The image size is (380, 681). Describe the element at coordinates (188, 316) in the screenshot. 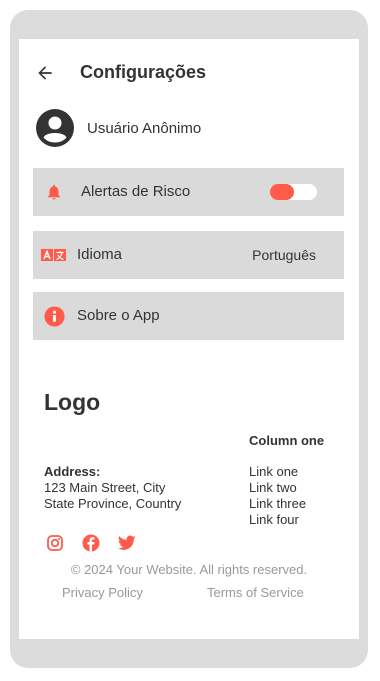

I see `setting-row-about: Sobre o App` at that location.